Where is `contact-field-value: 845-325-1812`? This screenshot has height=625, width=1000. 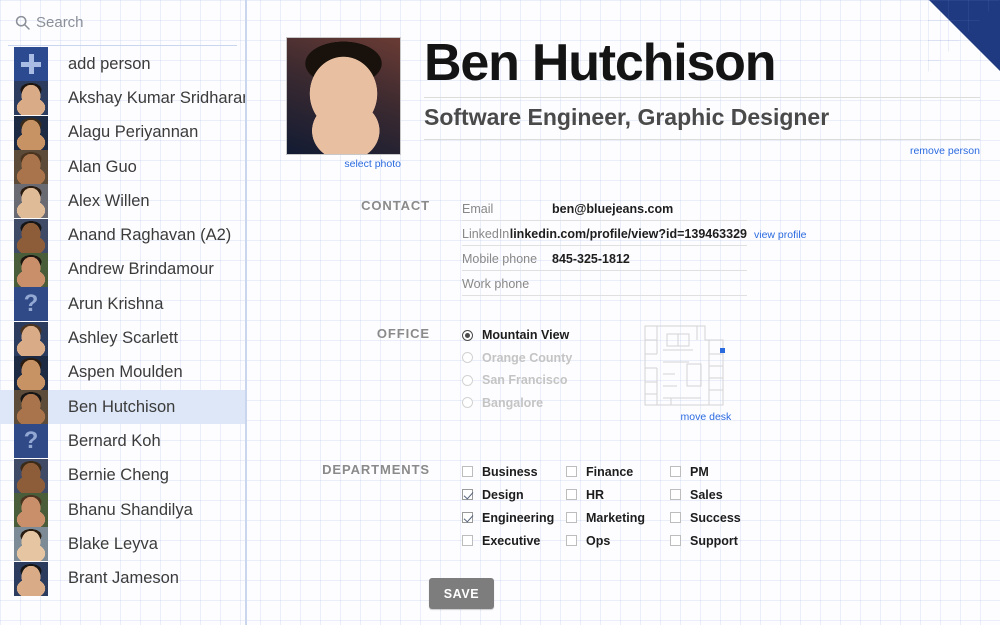
contact-field-value: 845-325-1812 is located at coordinates (591, 261).